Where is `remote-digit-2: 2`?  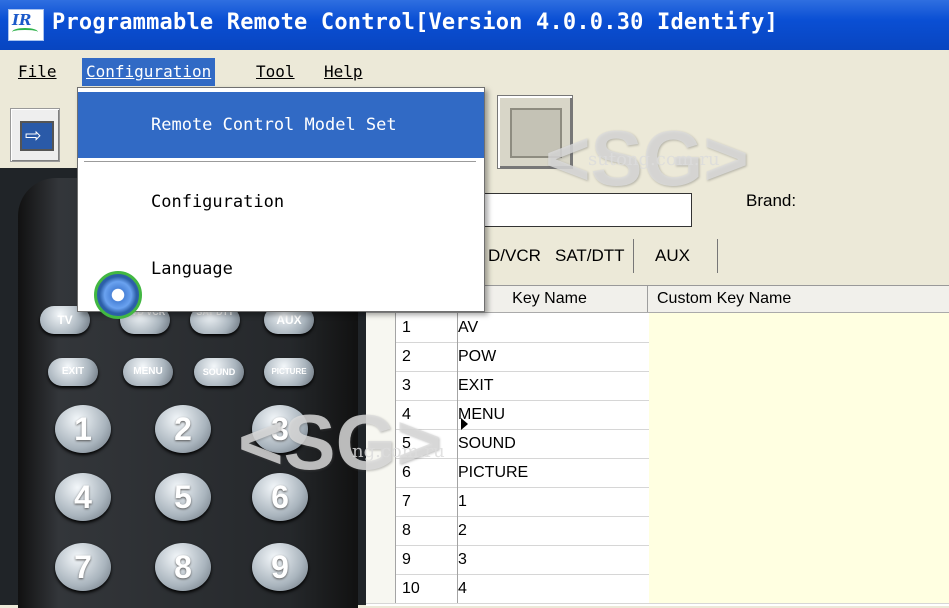
remote-digit-2: 2 is located at coordinates (183, 429).